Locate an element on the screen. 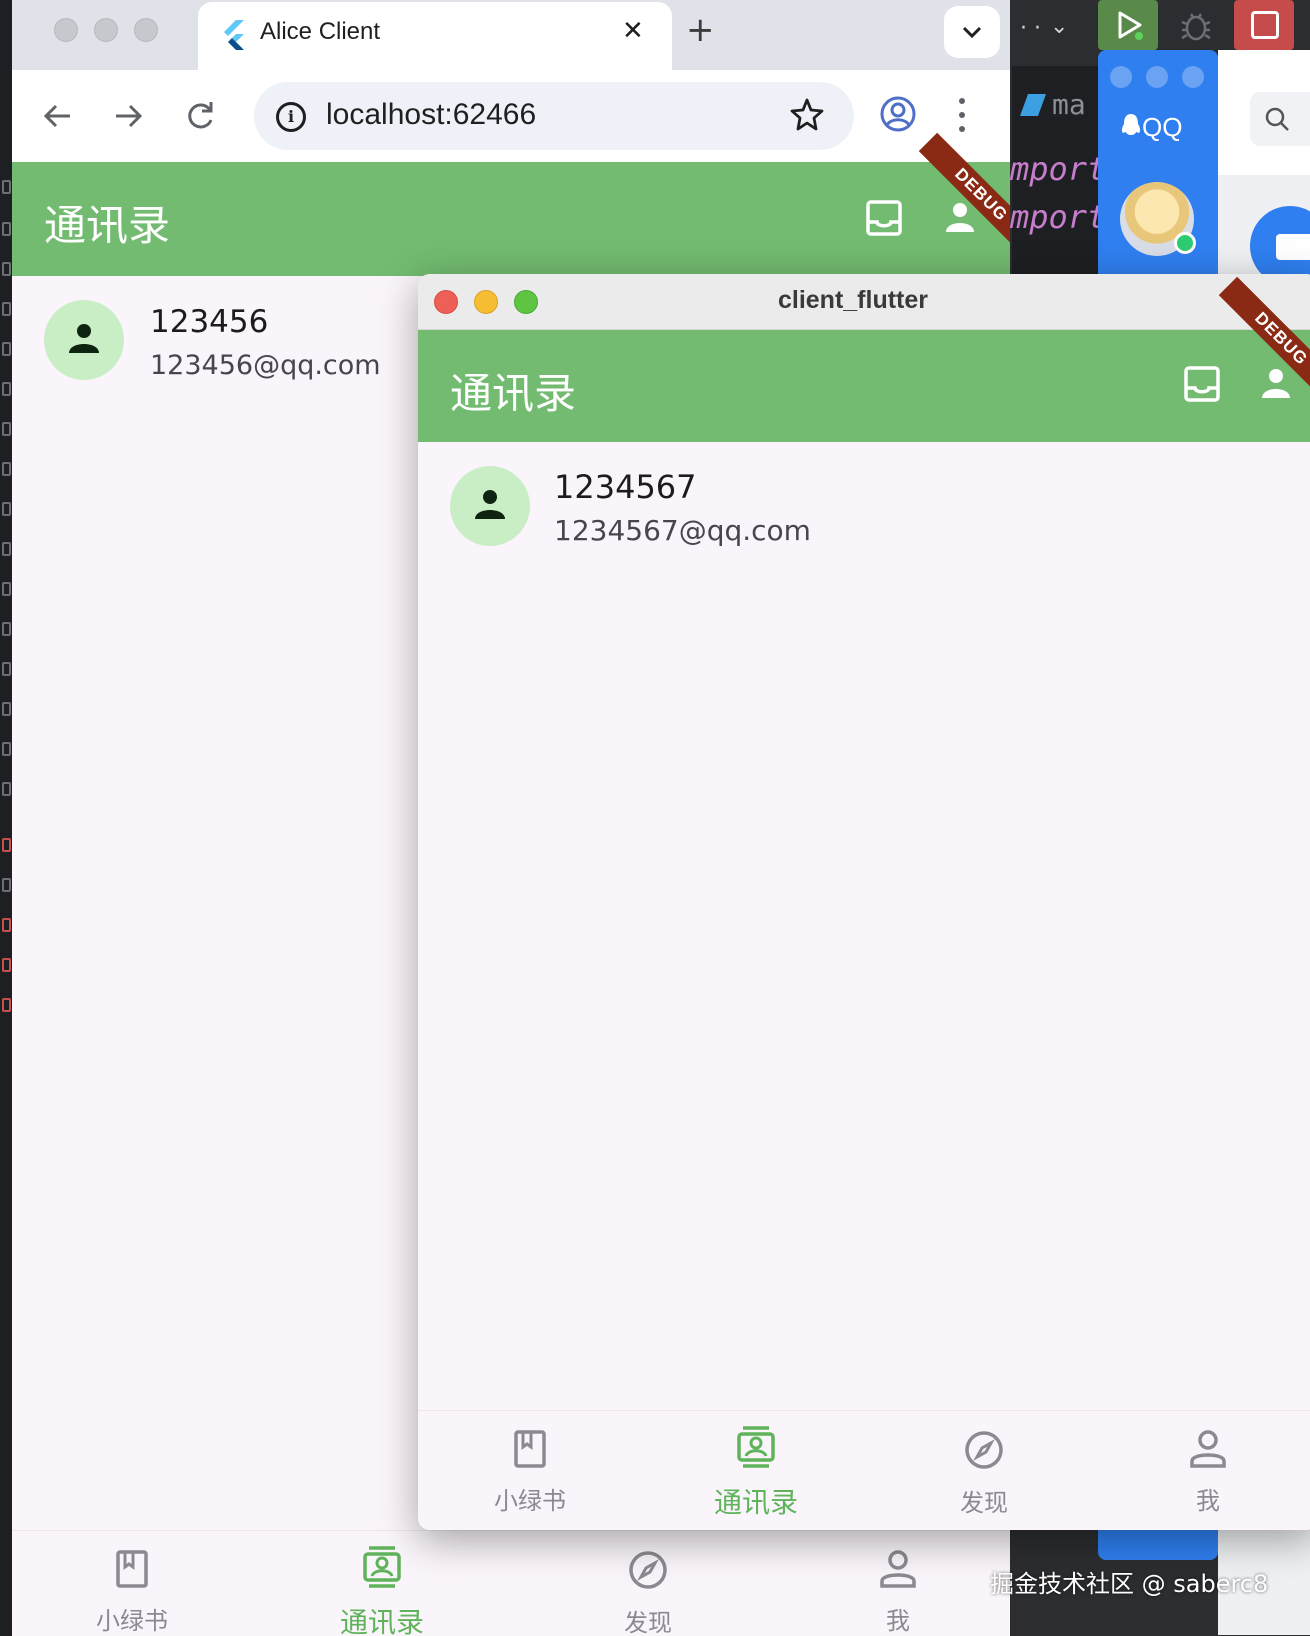  profile-icon is located at coordinates (898, 114).